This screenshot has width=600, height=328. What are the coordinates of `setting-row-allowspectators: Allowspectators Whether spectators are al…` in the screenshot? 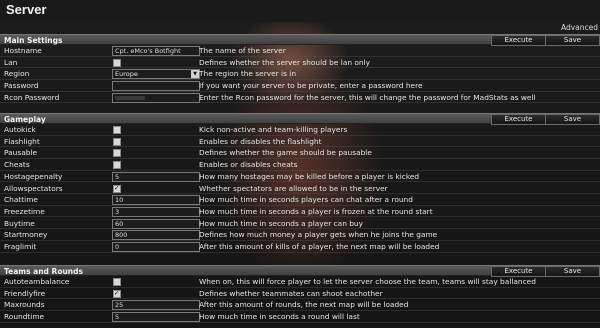 It's located at (300, 188).